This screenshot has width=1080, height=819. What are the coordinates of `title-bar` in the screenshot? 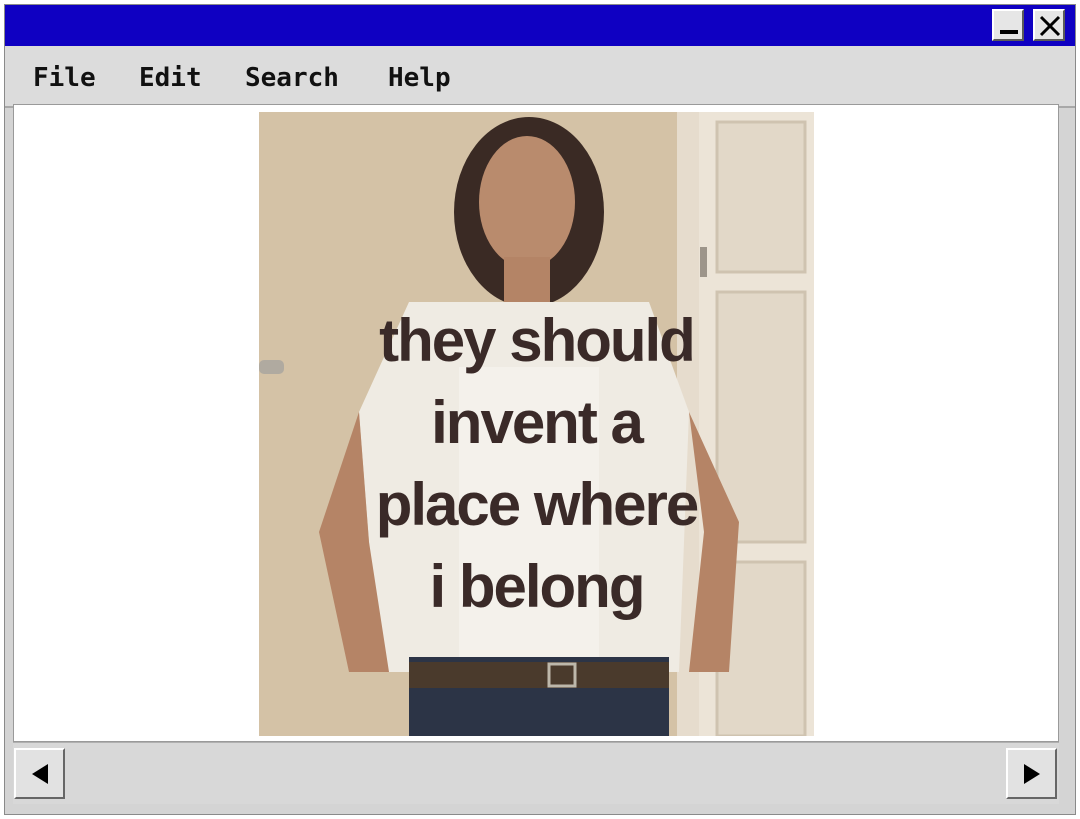 It's located at (540, 25).